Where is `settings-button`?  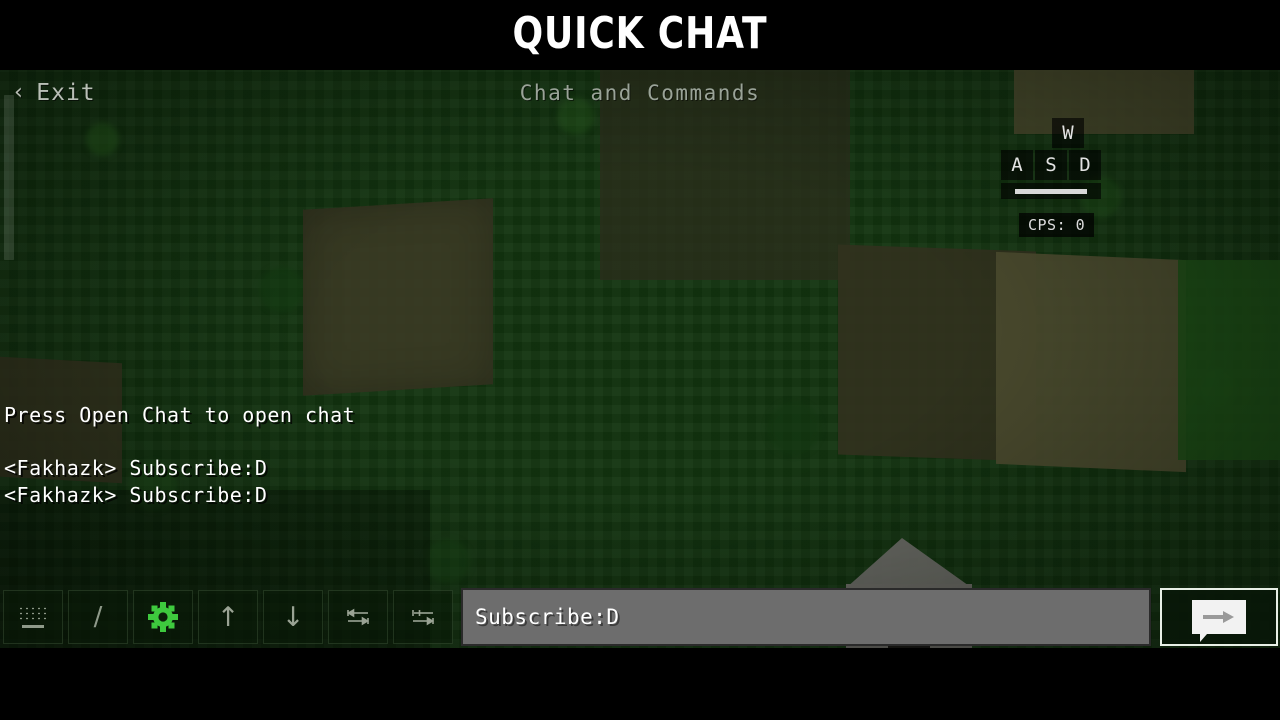 settings-button is located at coordinates (163, 617).